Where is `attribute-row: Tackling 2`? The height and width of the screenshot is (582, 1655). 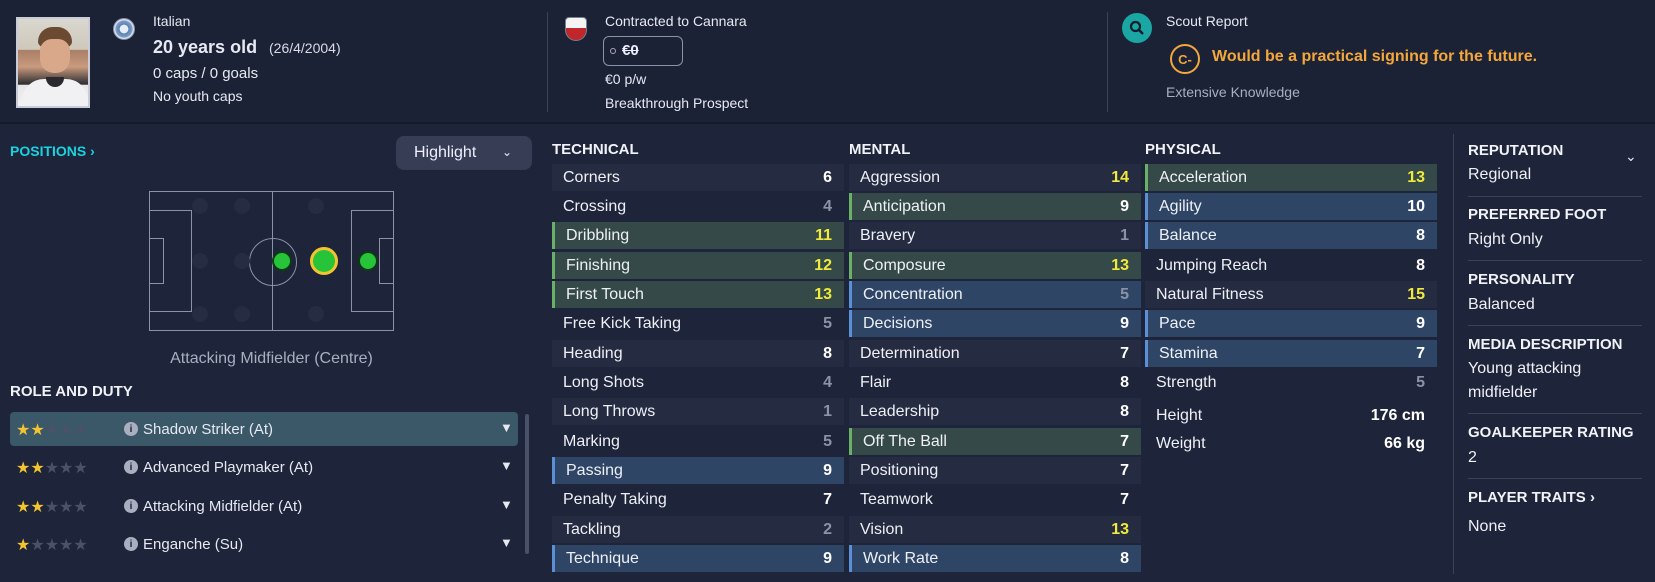
attribute-row: Tackling 2 is located at coordinates (698, 529).